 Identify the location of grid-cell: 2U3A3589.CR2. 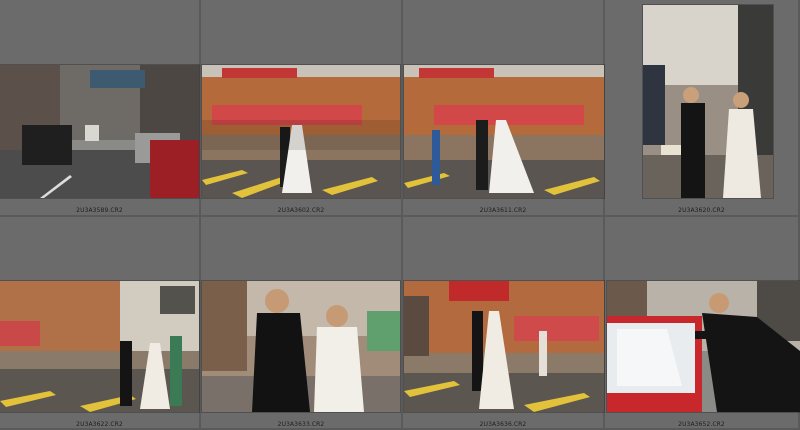
(100, 108).